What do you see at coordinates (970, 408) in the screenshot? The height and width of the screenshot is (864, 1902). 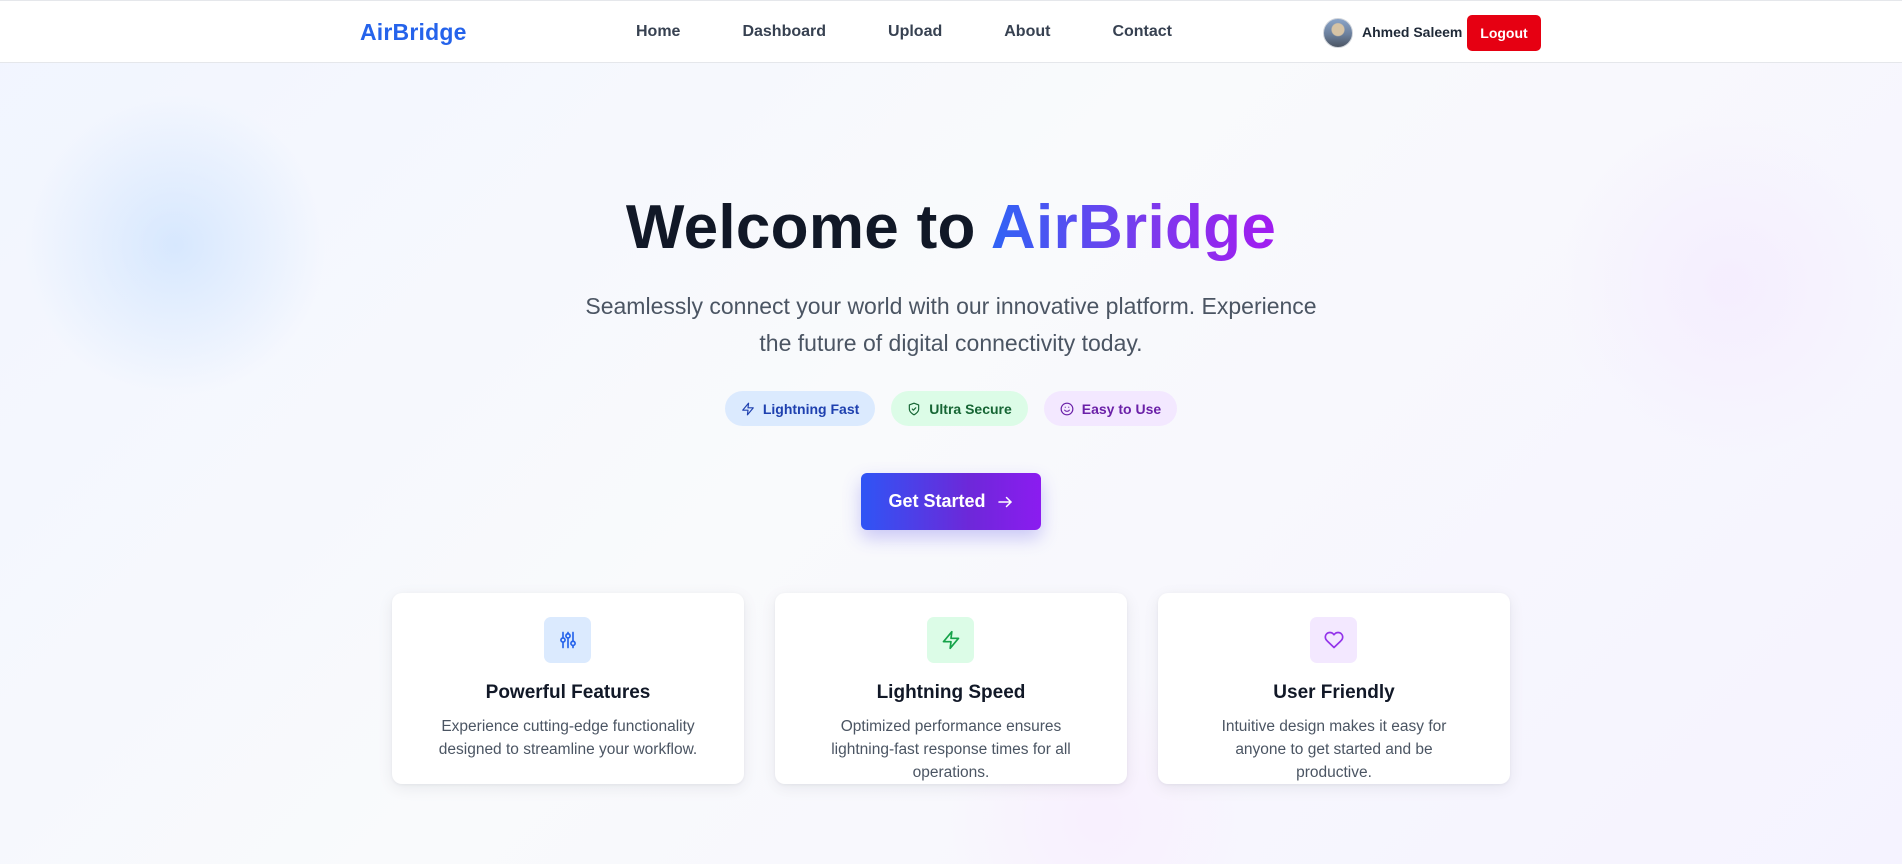 I see `pill-label: Ultra Secure` at bounding box center [970, 408].